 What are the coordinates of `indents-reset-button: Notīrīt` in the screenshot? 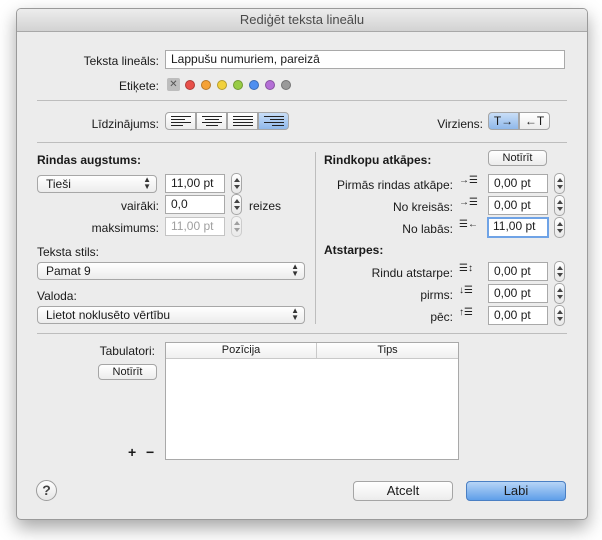 It's located at (517, 158).